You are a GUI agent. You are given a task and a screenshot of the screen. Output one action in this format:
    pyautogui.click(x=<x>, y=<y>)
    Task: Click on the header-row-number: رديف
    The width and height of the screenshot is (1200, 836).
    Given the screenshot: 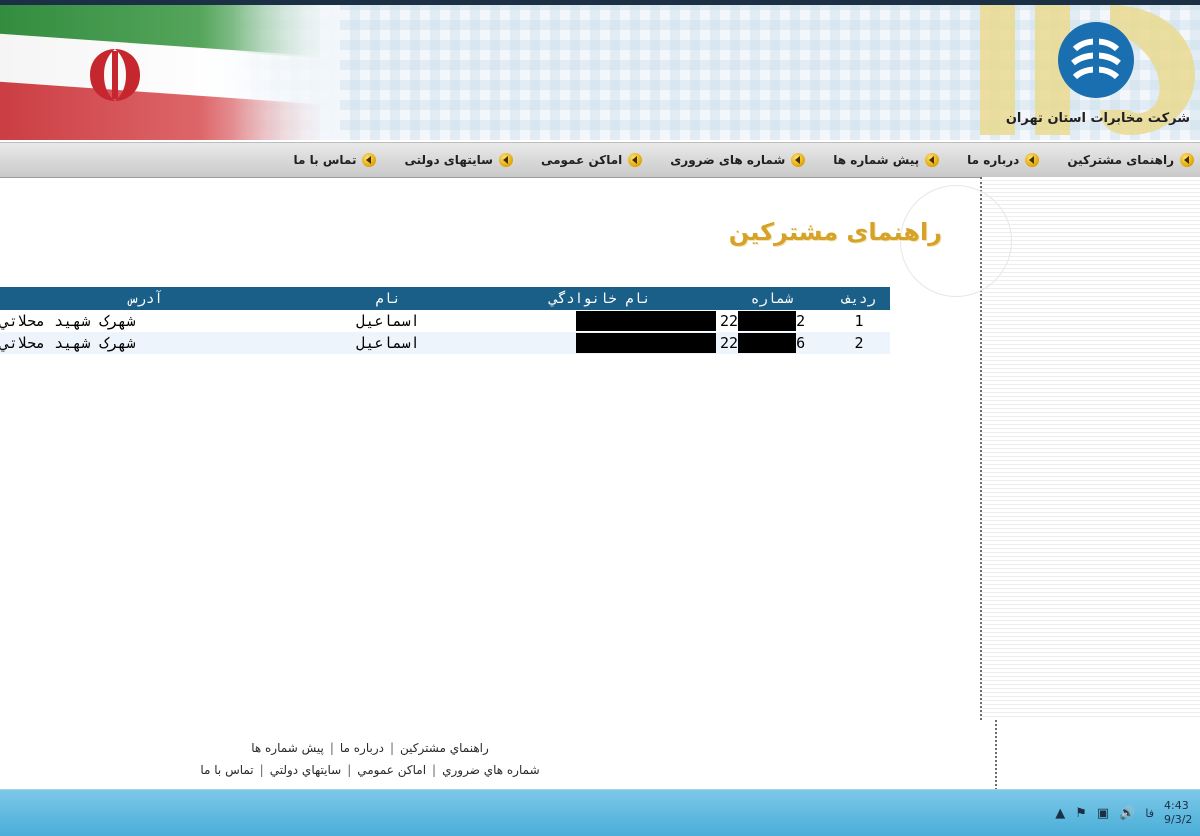 What is the action you would take?
    pyautogui.click(x=859, y=298)
    